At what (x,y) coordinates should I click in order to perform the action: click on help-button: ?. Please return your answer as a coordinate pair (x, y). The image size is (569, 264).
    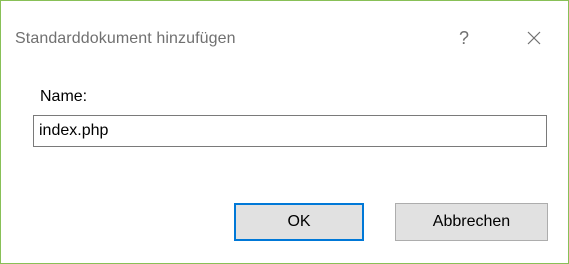
    Looking at the image, I should click on (464, 38).